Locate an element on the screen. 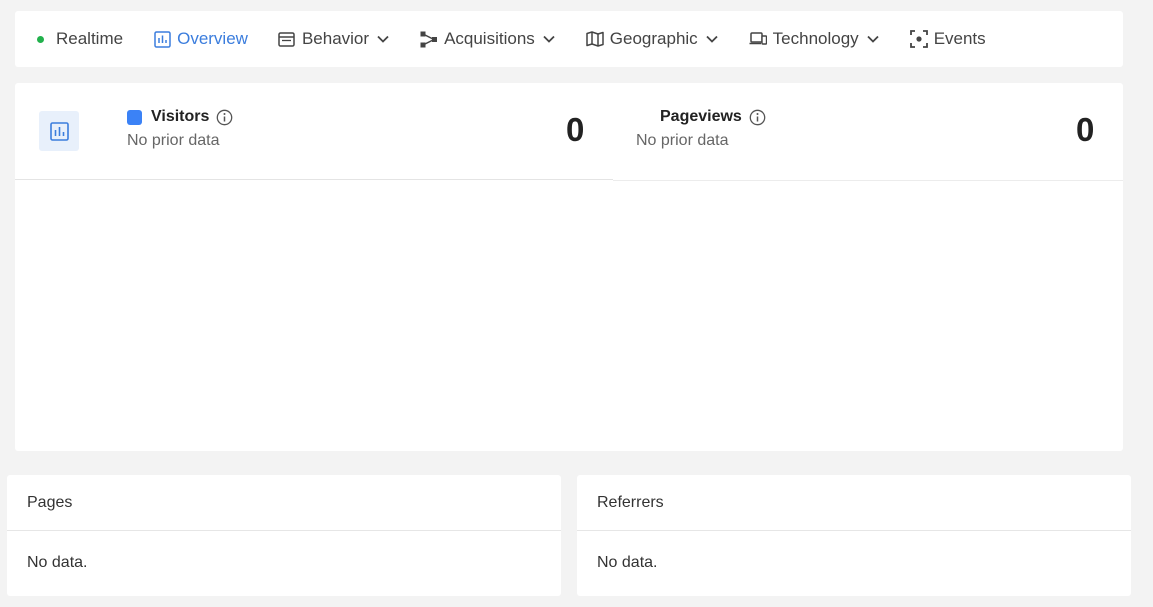 Image resolution: width=1153 pixels, height=607 pixels. pageviews-stat: Pageviews No prior data is located at coordinates (701, 129).